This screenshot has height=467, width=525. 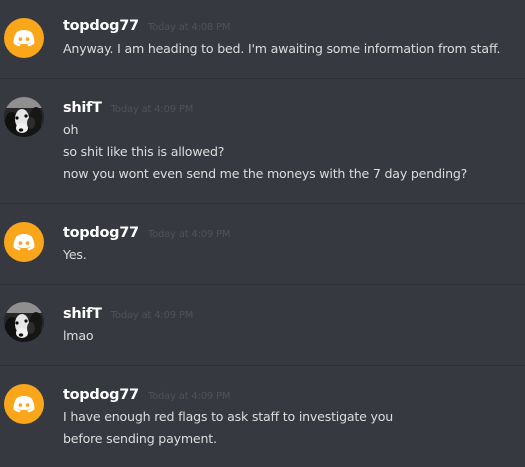 I want to click on message-text: before sending payment., so click(x=140, y=438).